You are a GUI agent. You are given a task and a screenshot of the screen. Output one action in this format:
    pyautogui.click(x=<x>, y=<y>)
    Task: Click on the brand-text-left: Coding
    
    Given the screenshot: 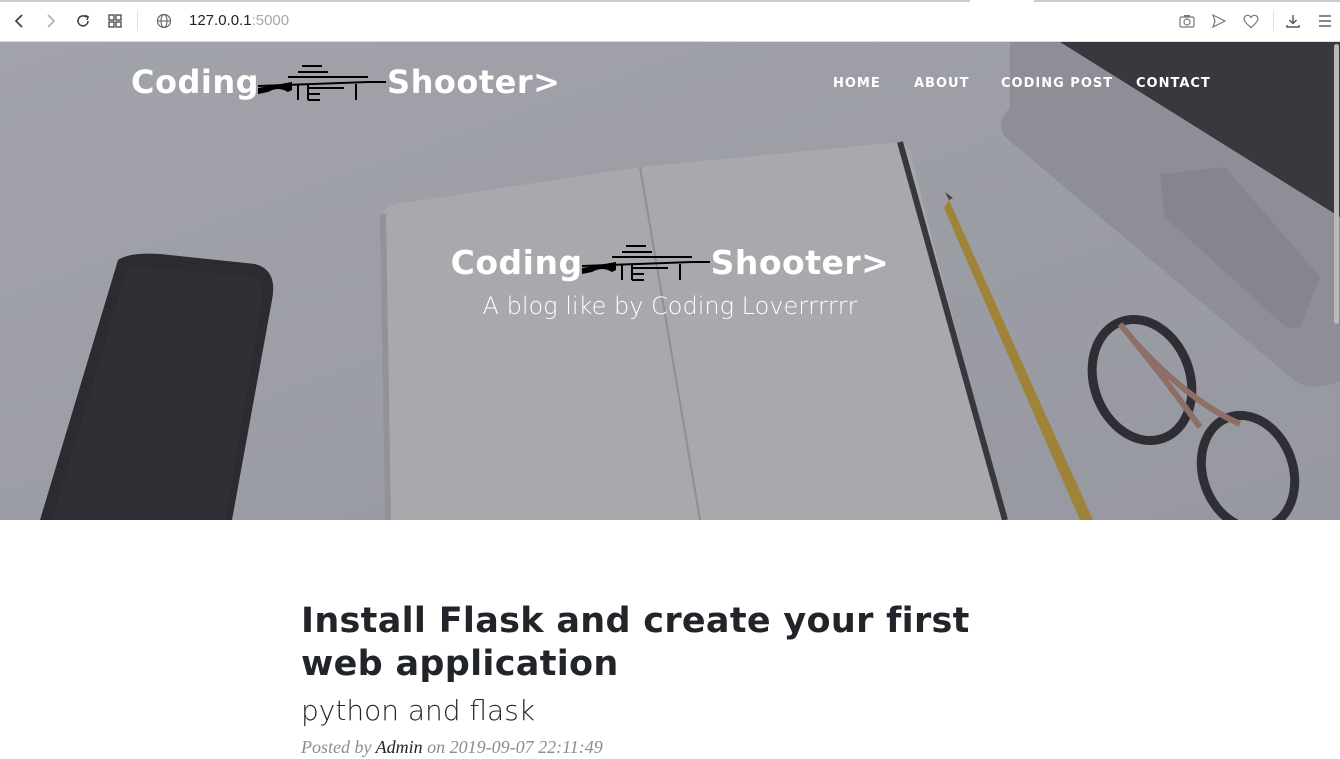 What is the action you would take?
    pyautogui.click(x=195, y=82)
    